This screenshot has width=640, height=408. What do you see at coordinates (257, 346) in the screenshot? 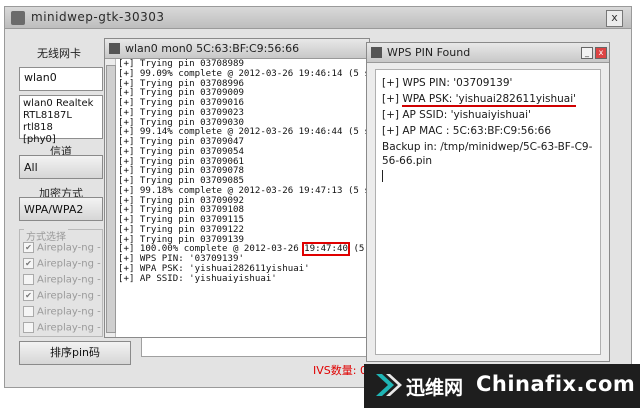
I see `bottom-input` at bounding box center [257, 346].